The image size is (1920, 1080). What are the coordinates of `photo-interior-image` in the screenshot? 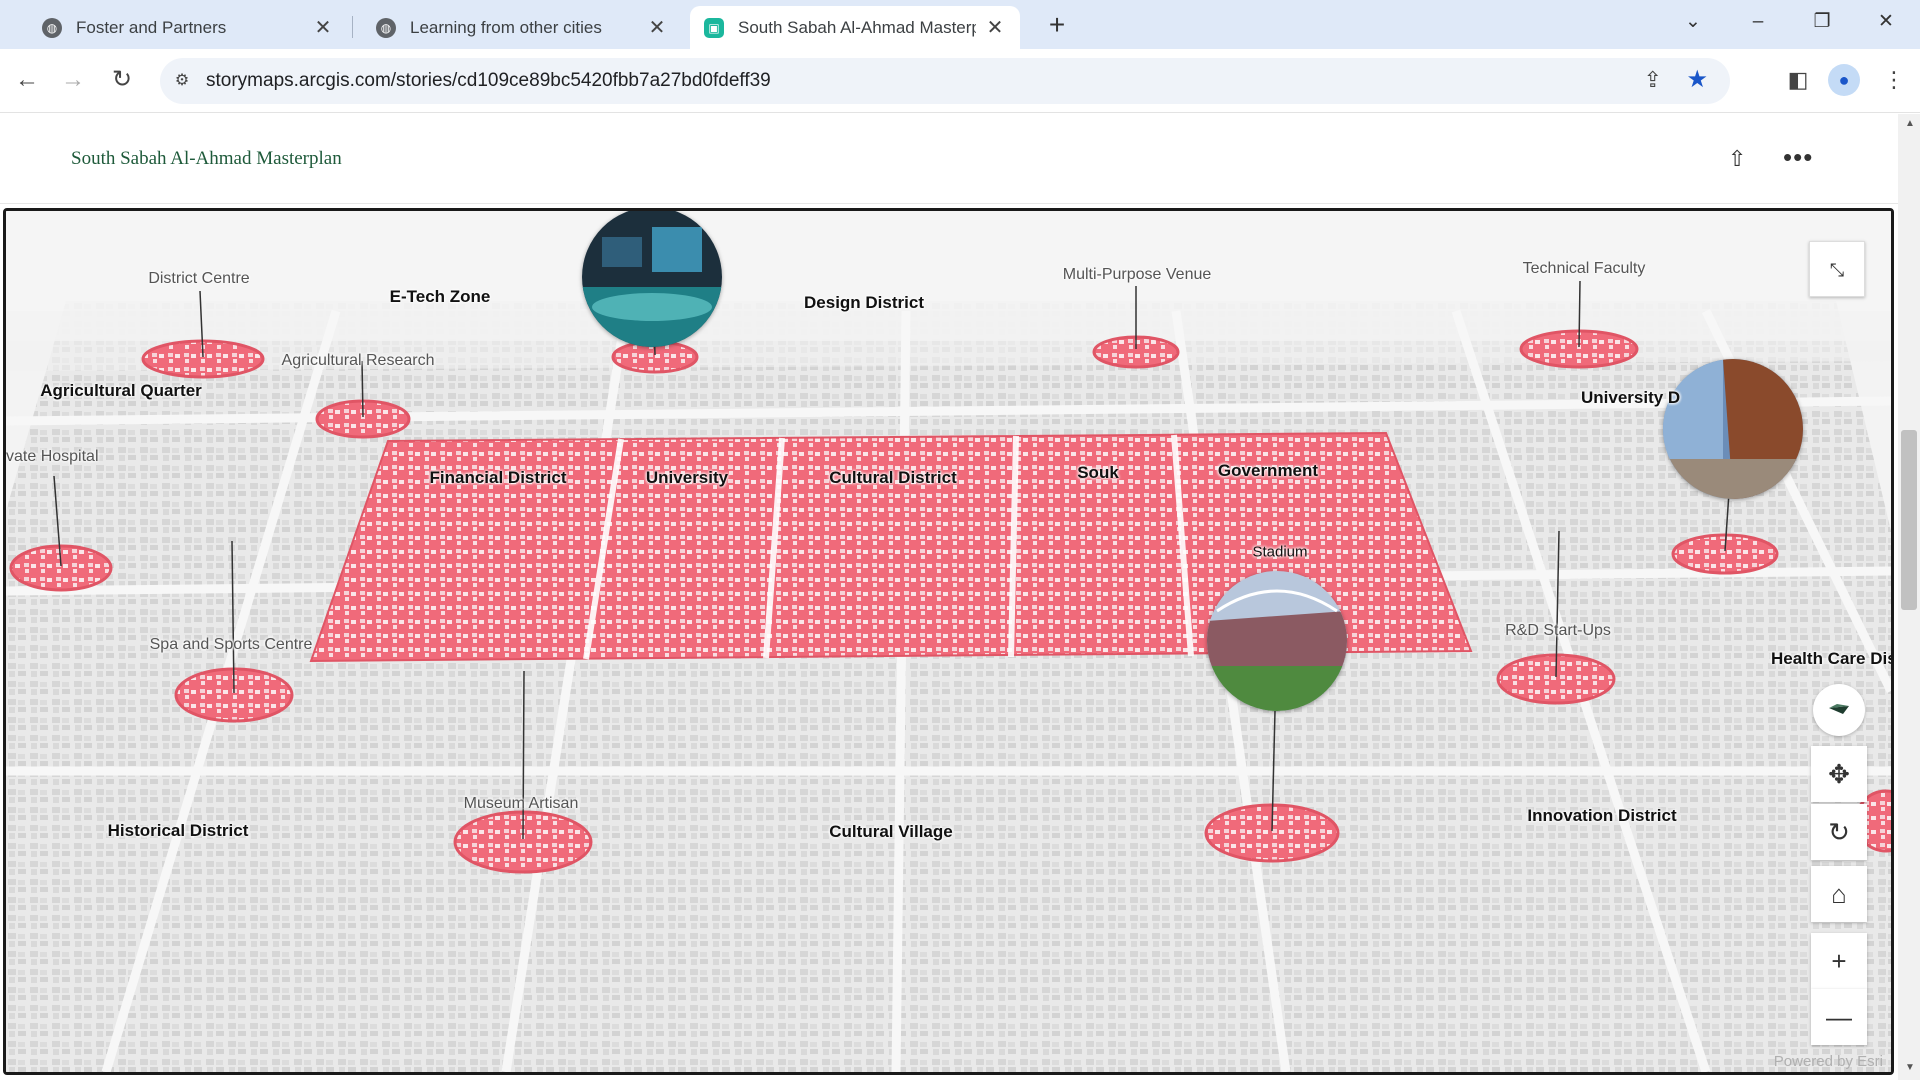 It's located at (652, 279).